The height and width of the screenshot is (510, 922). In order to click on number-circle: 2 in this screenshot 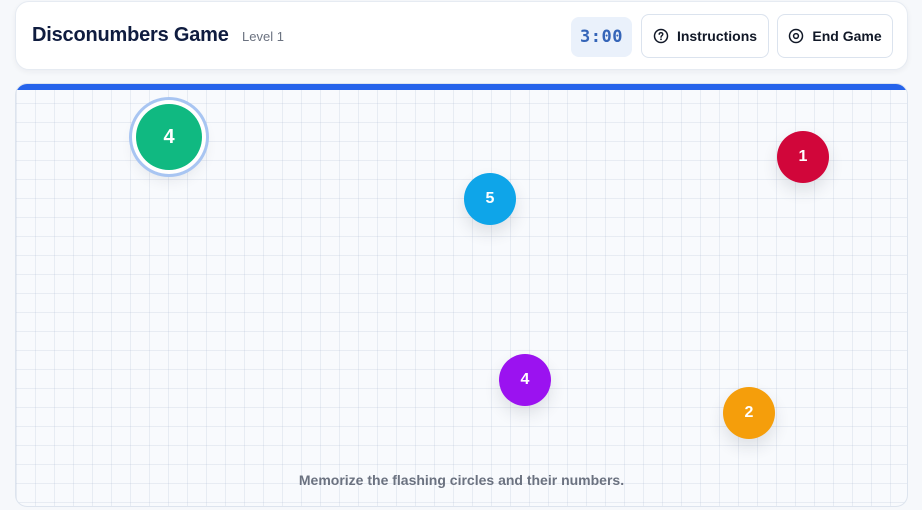, I will do `click(749, 413)`.